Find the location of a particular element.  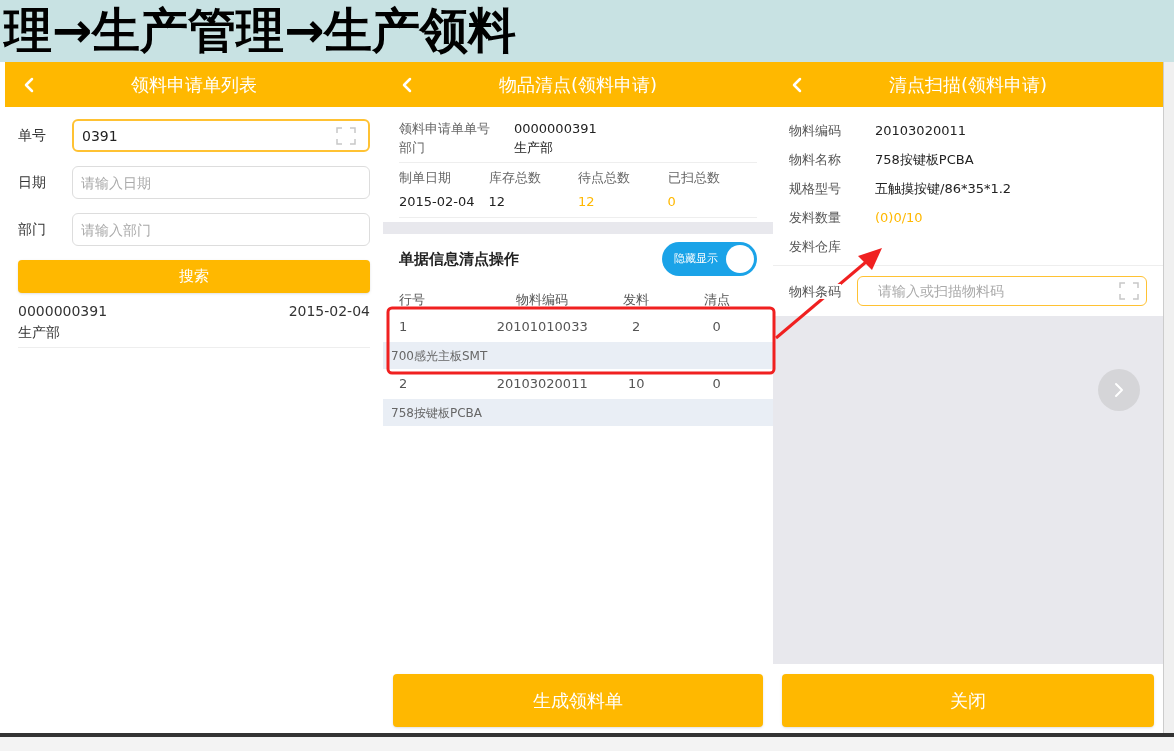

info-value: 0000000391 is located at coordinates (555, 129).